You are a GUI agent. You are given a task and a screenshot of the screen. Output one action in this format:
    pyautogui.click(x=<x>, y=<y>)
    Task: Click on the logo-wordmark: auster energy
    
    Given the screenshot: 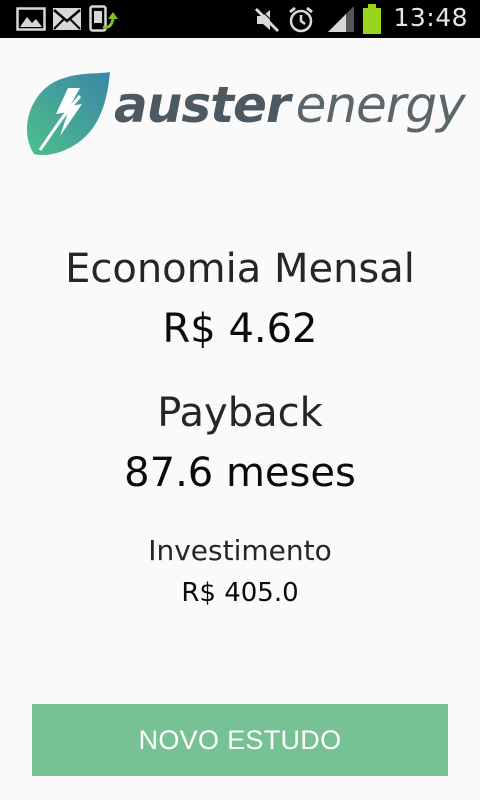 What is the action you would take?
    pyautogui.click(x=290, y=105)
    